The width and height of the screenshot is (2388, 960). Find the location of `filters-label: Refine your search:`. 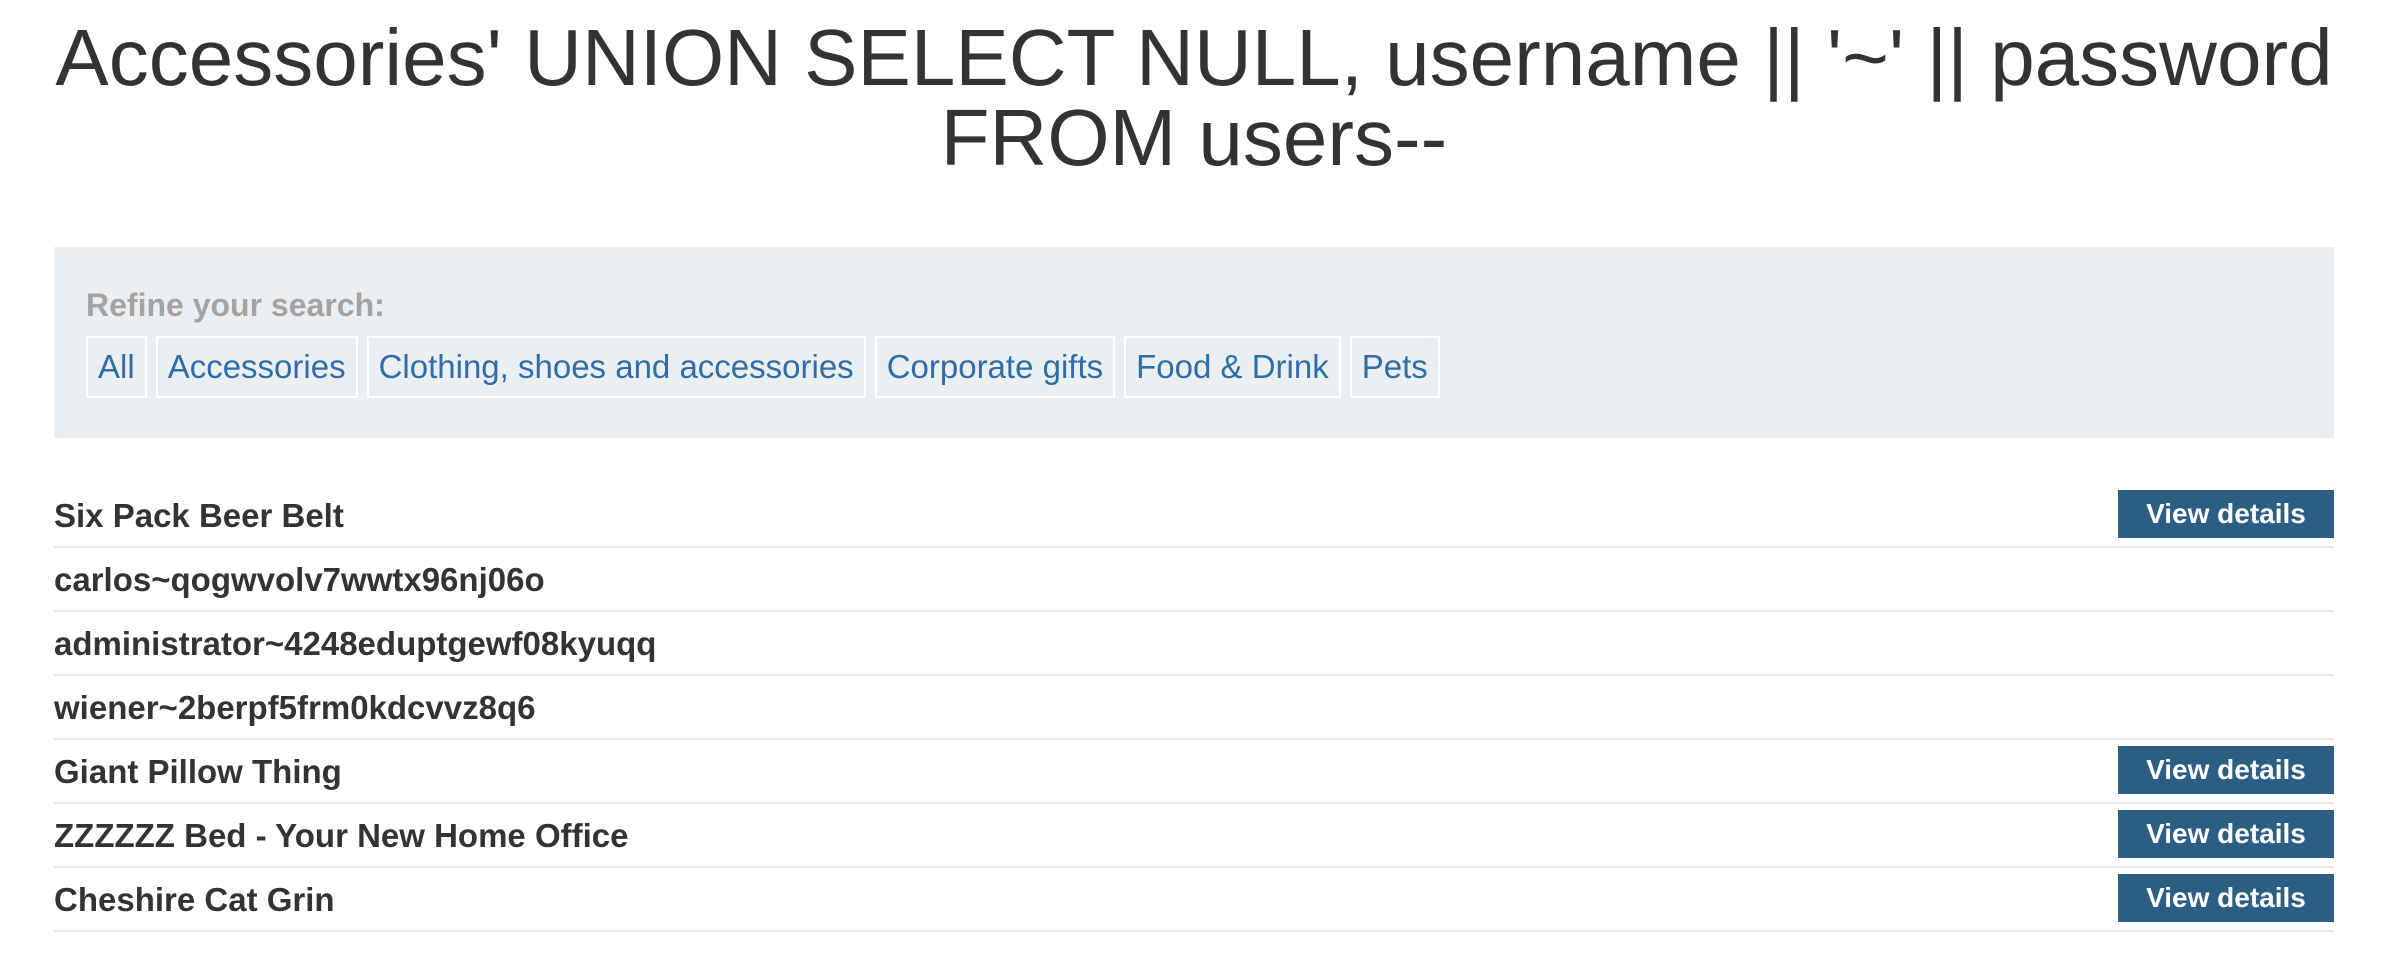

filters-label: Refine your search: is located at coordinates (235, 305).